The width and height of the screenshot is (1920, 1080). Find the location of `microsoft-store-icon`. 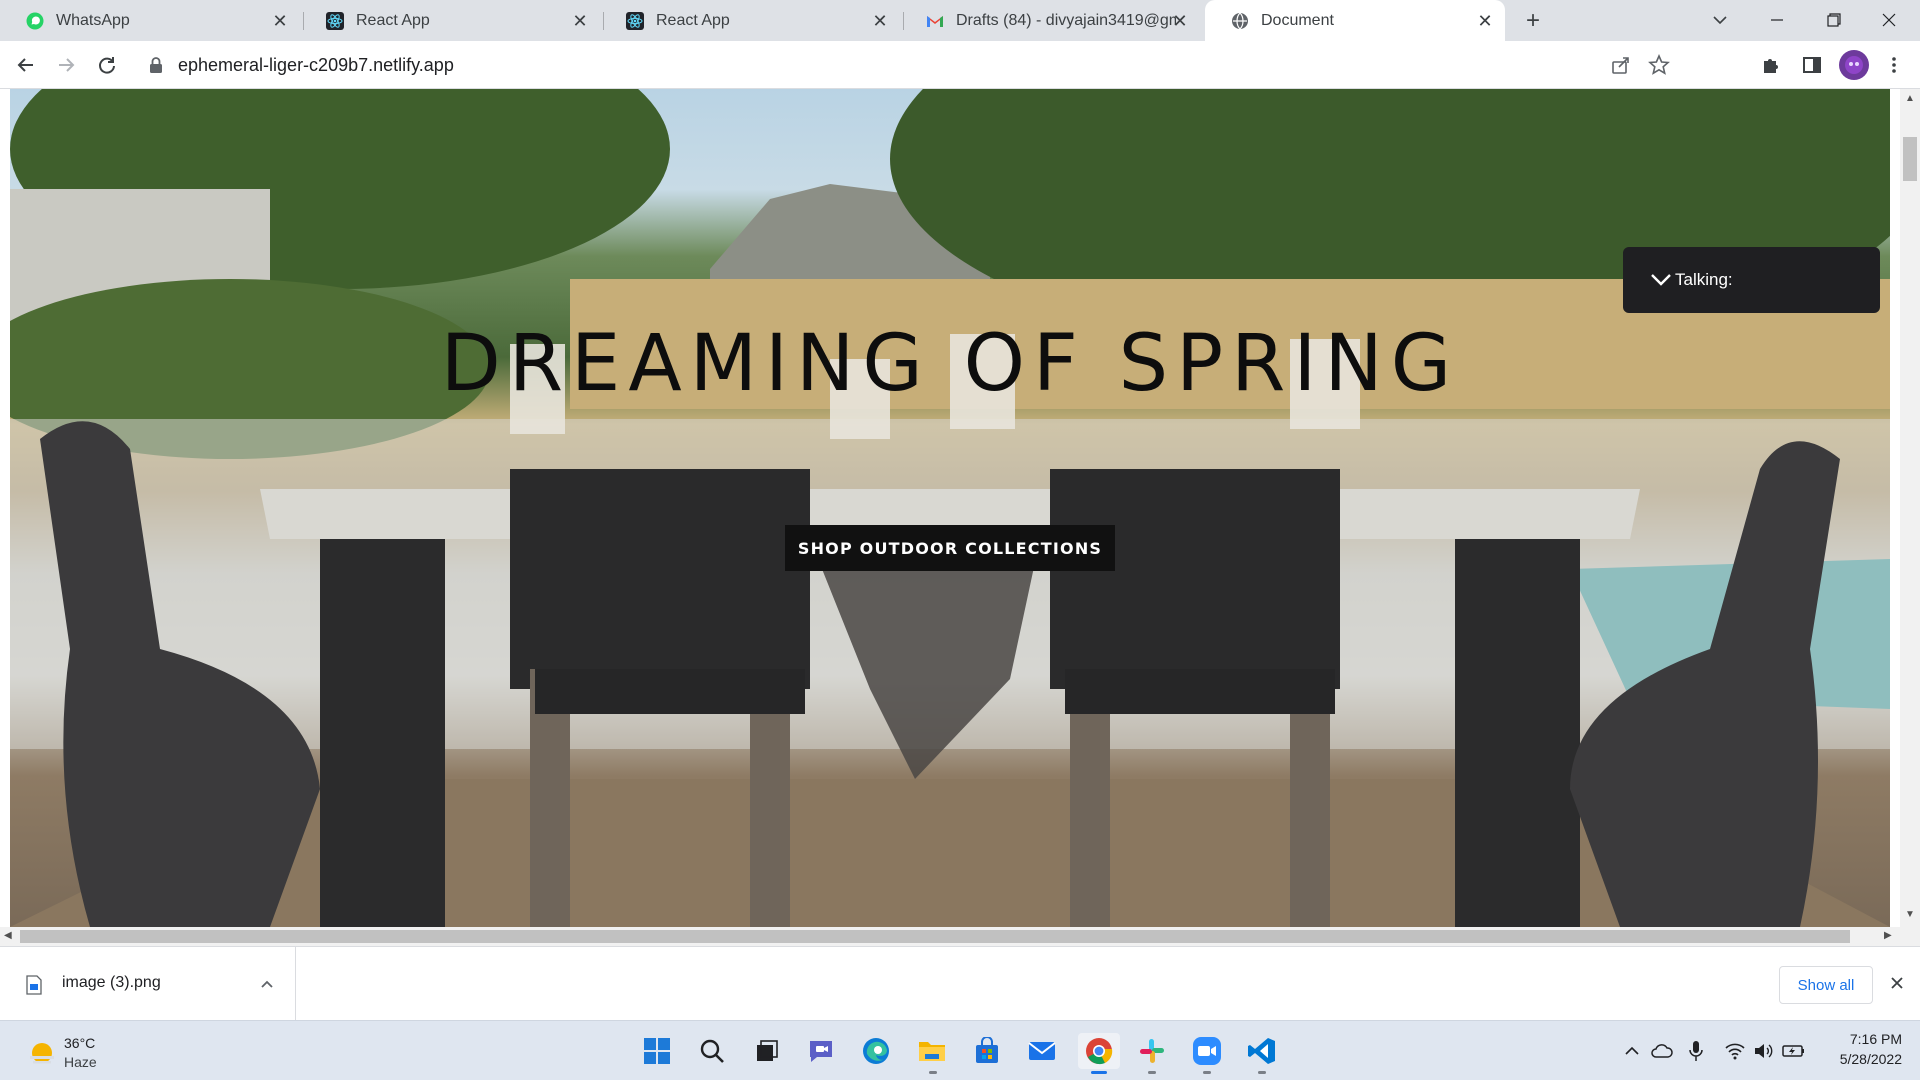

microsoft-store-icon is located at coordinates (987, 1050).